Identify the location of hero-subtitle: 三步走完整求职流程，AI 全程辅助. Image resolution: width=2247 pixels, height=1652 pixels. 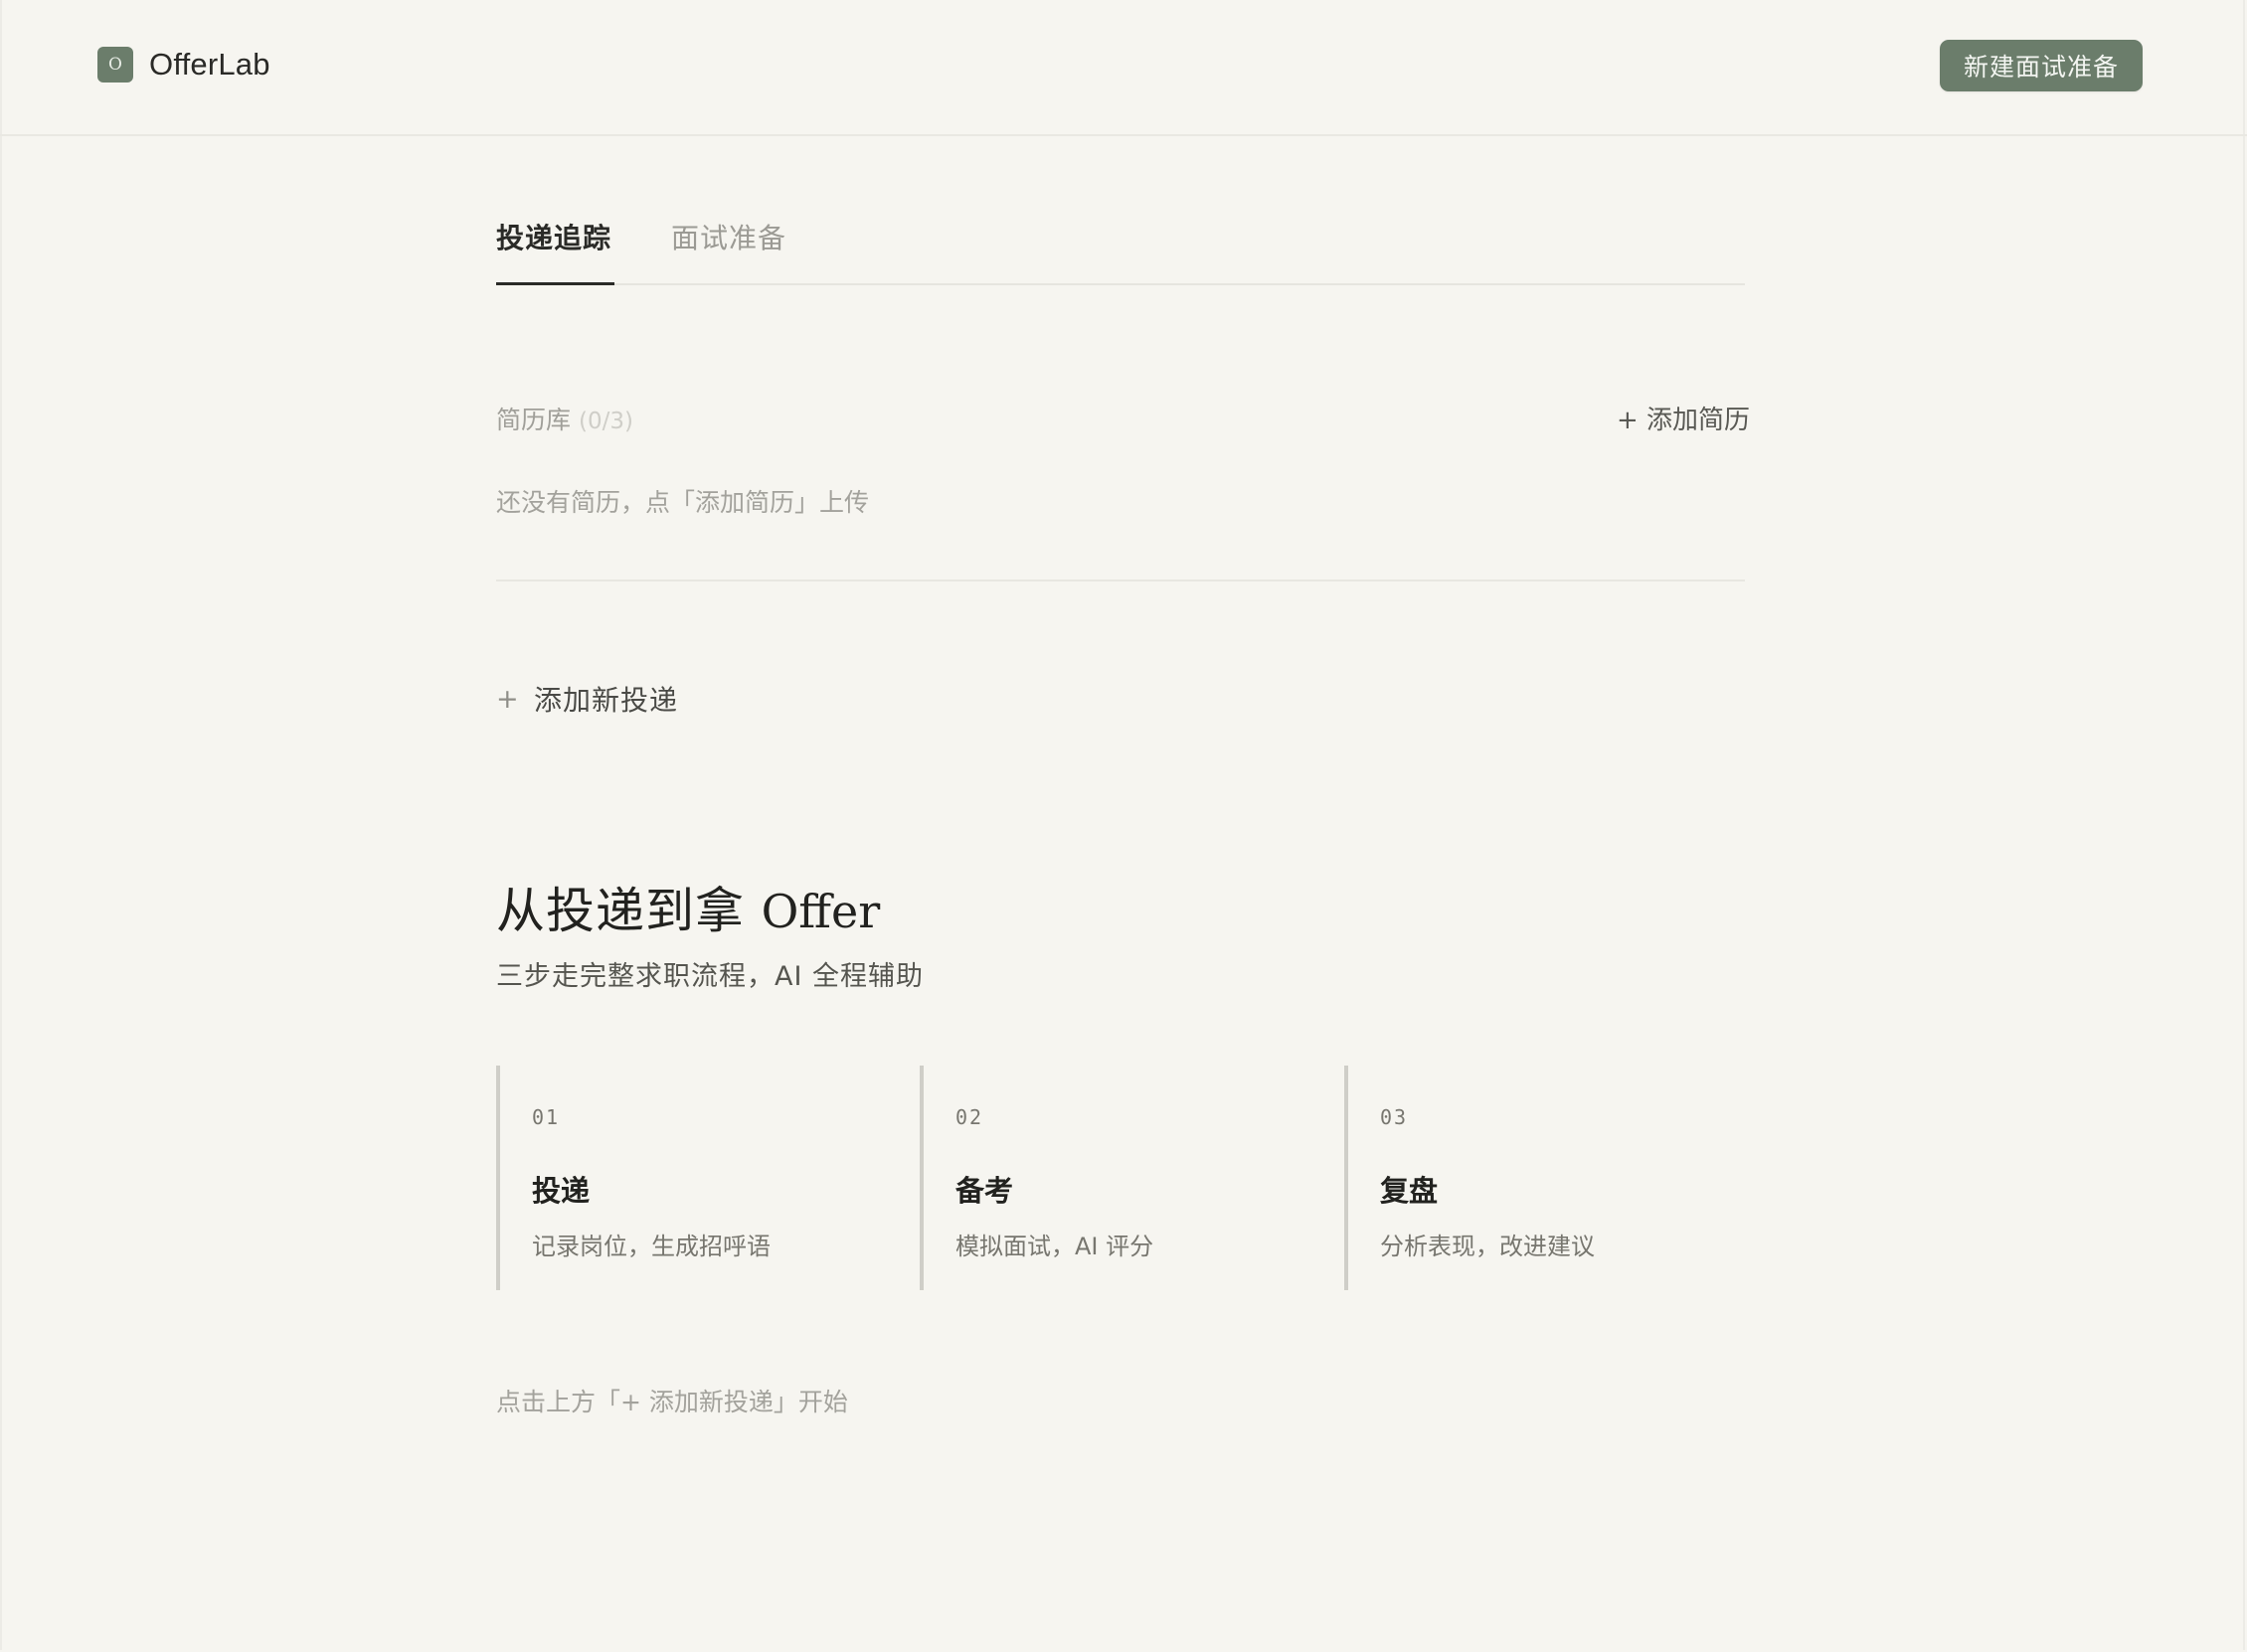
(710, 976).